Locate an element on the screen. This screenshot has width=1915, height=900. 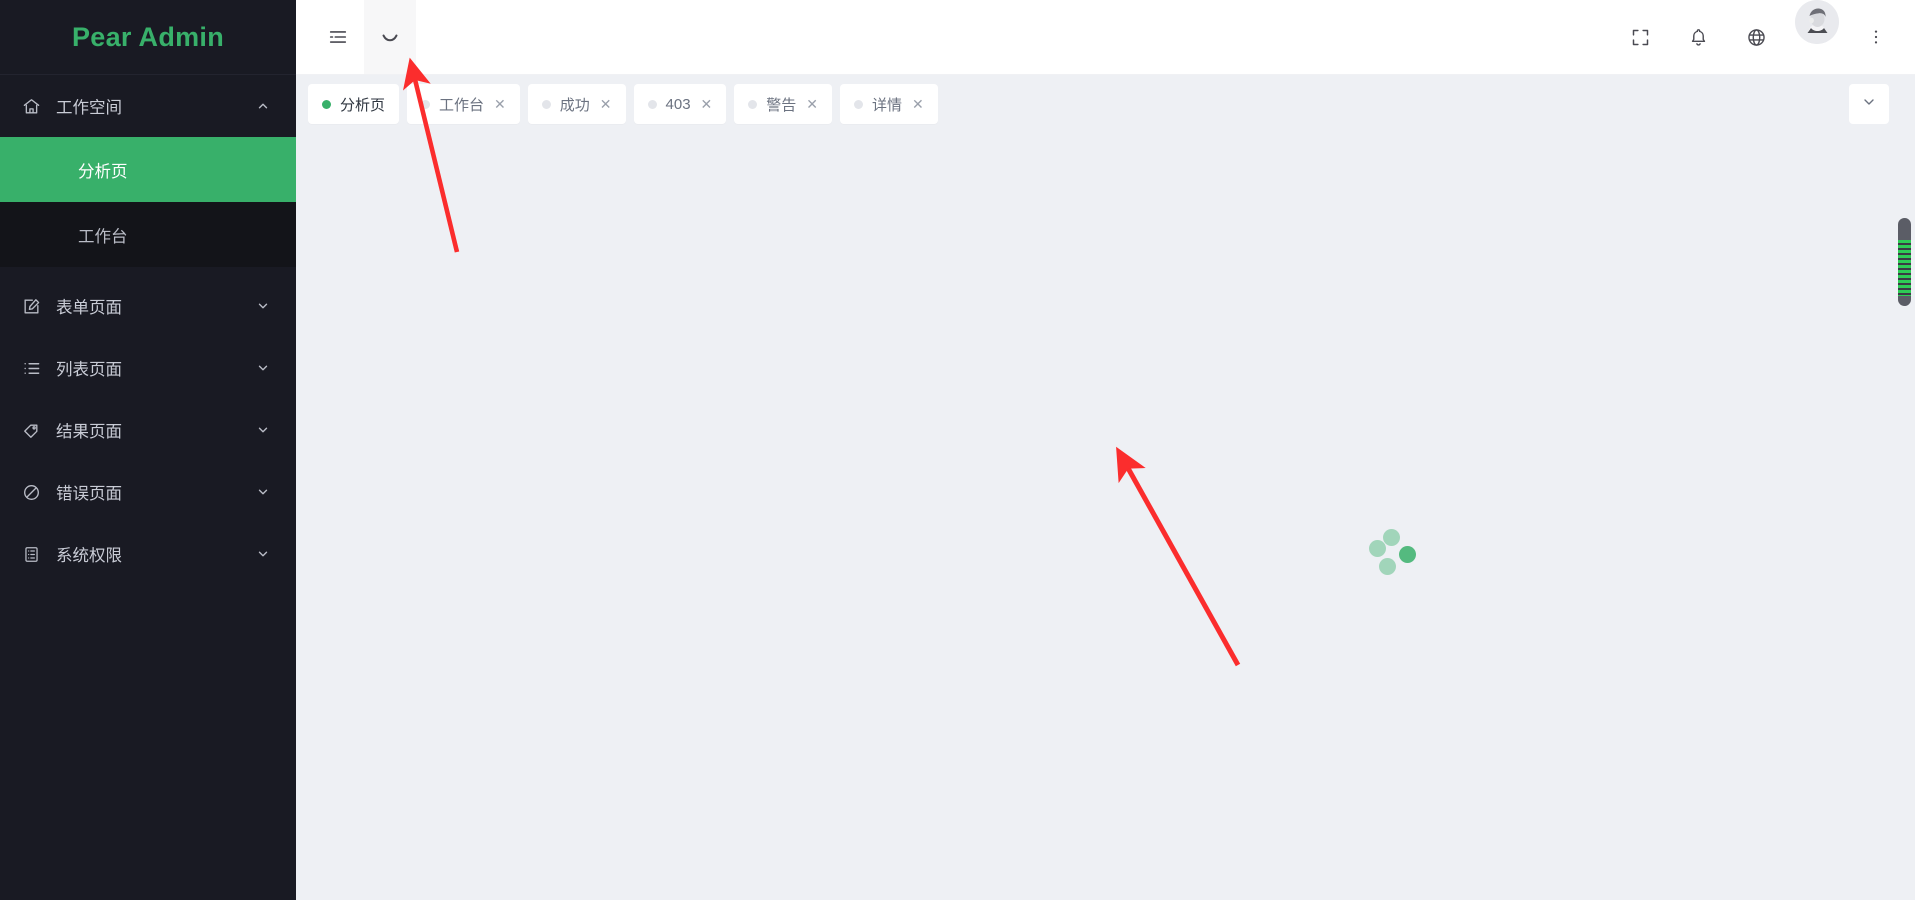
top-header is located at coordinates (1105, 37).